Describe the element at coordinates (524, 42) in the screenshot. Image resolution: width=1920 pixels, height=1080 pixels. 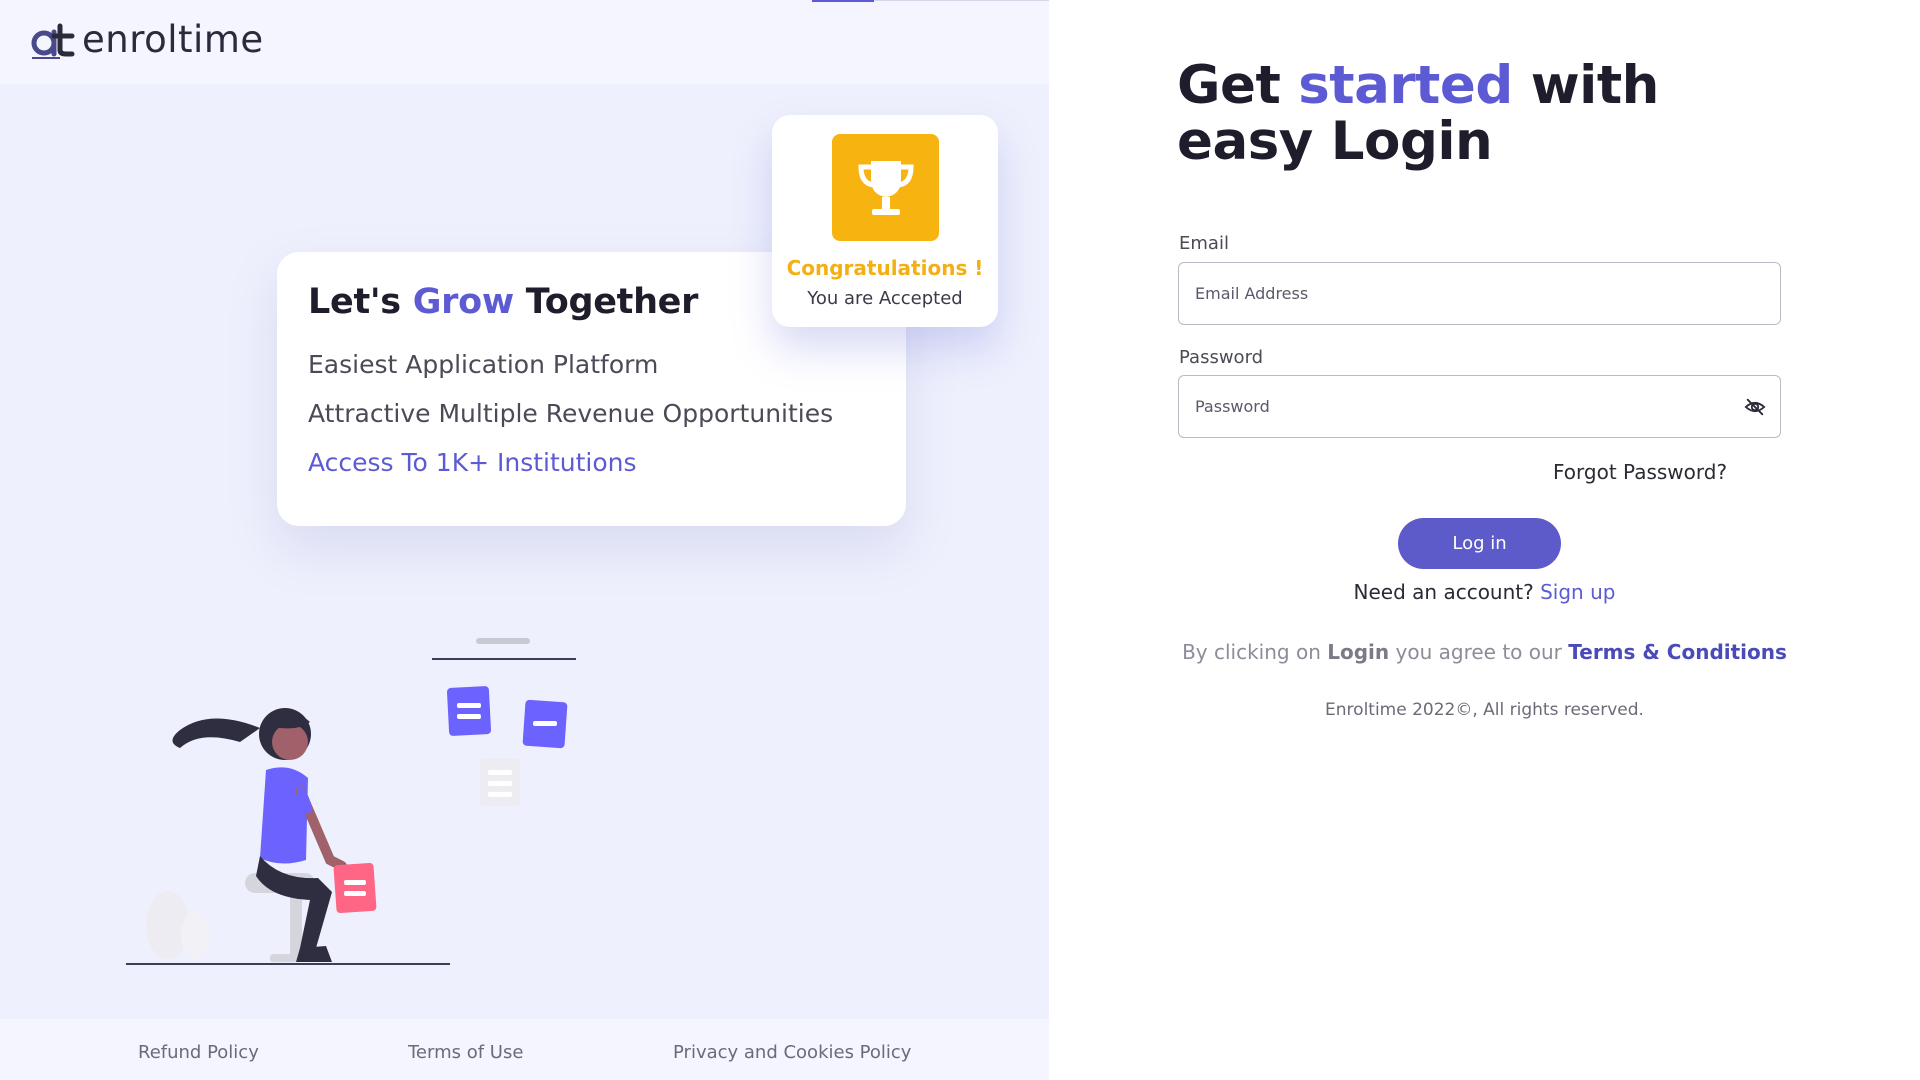
I see `top-bar: enroltime` at that location.